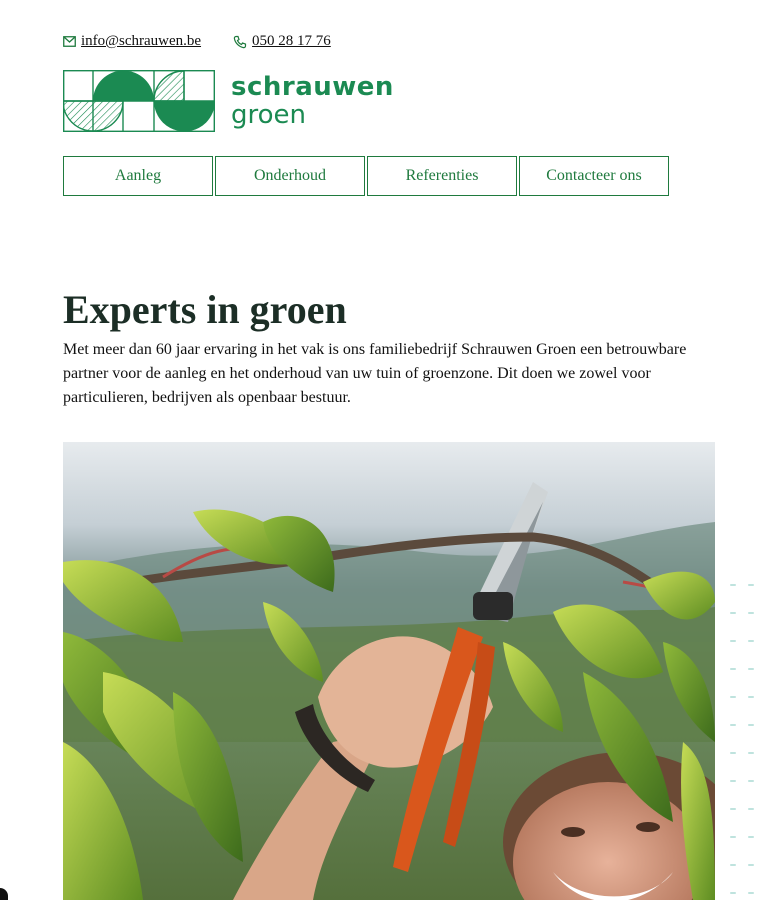  What do you see at coordinates (228, 101) in the screenshot?
I see `brand-logo: schrauwen groen` at bounding box center [228, 101].